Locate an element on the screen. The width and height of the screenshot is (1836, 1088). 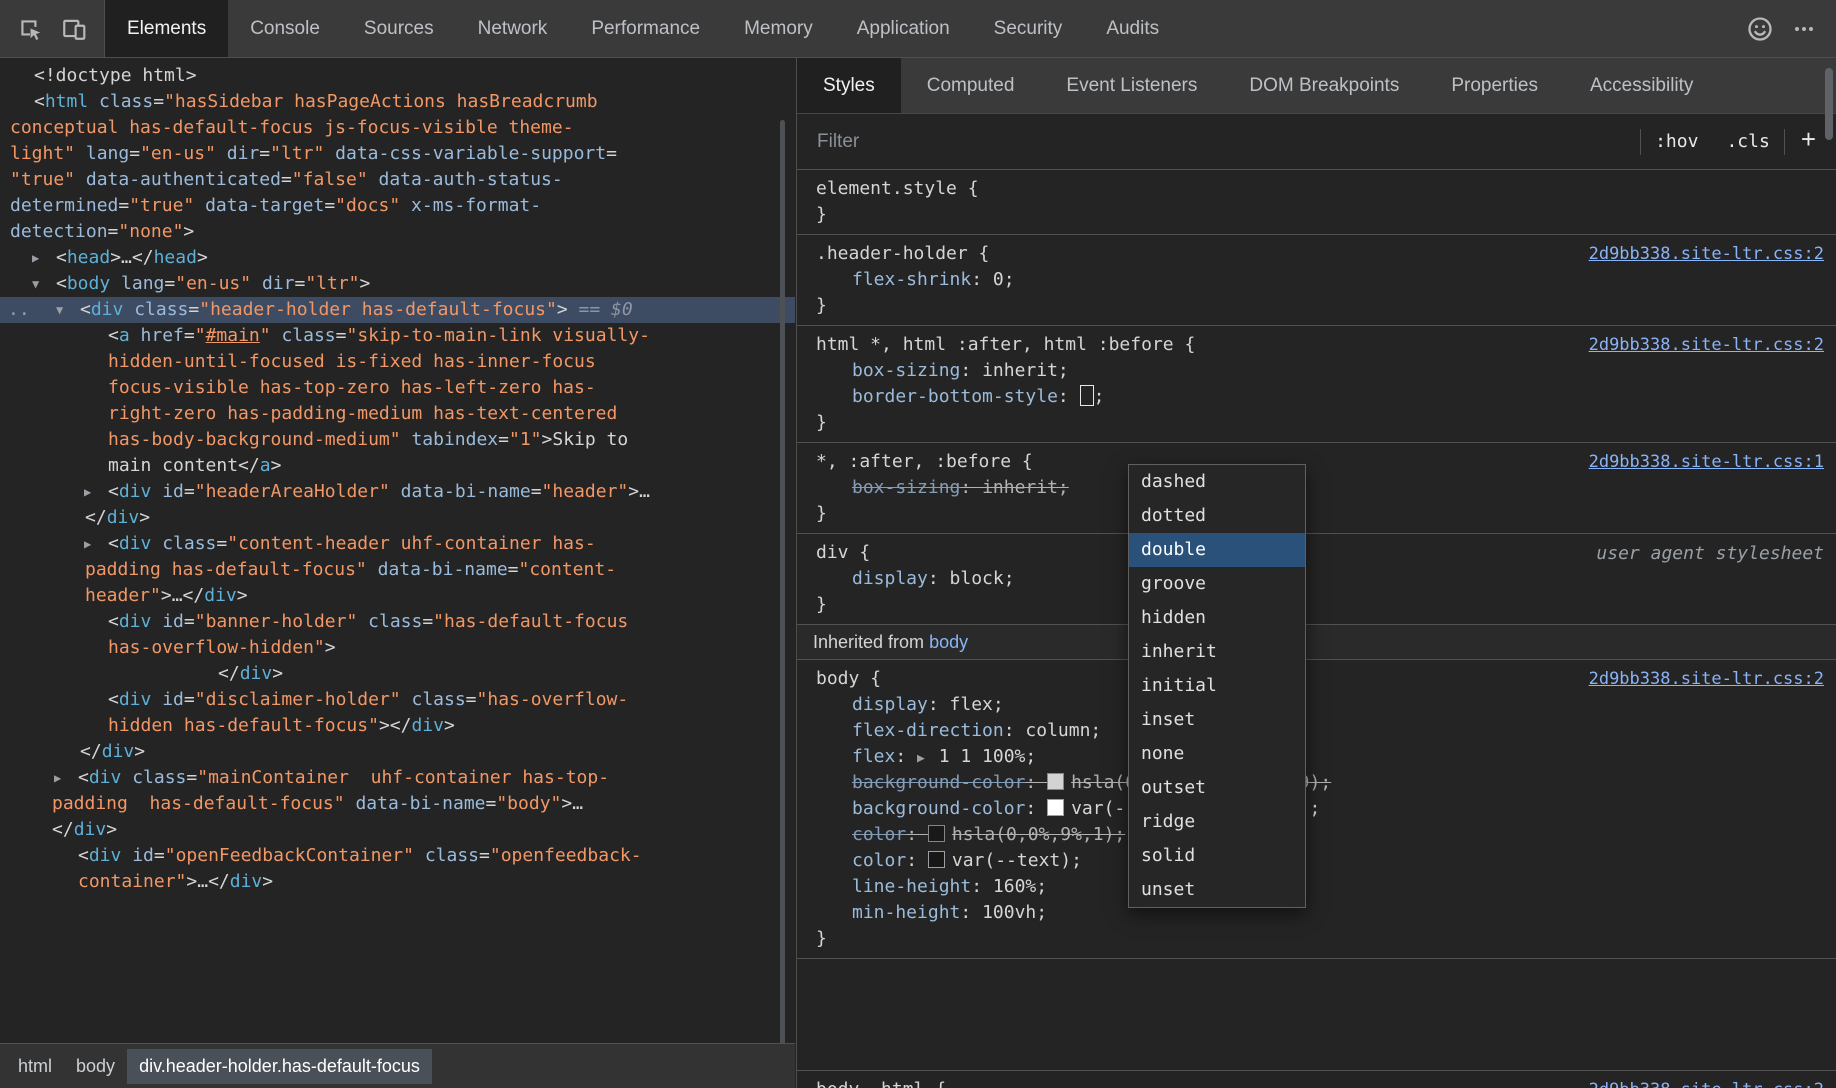
css-property: border-bottom-style: ; is located at coordinates (1316, 397).